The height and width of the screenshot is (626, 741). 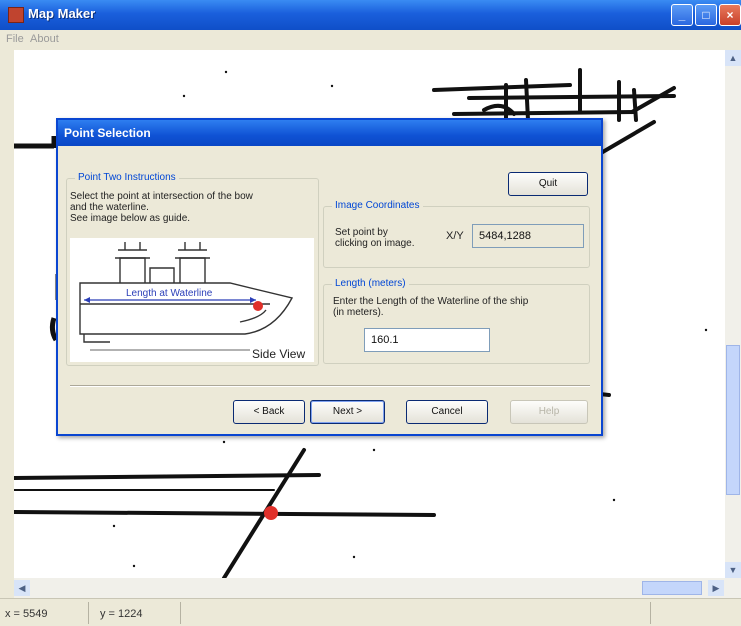 What do you see at coordinates (269, 412) in the screenshot?
I see `back-button: < Back` at bounding box center [269, 412].